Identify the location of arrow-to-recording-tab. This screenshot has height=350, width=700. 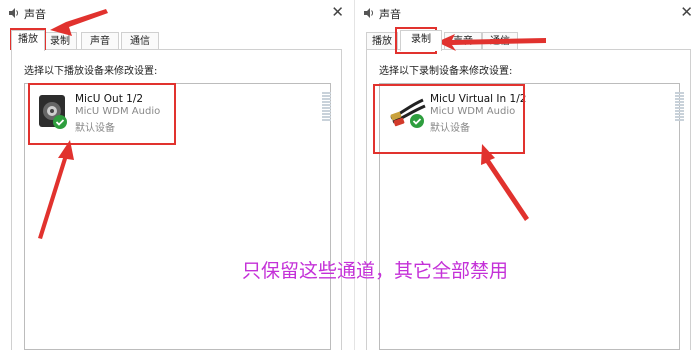
(491, 42).